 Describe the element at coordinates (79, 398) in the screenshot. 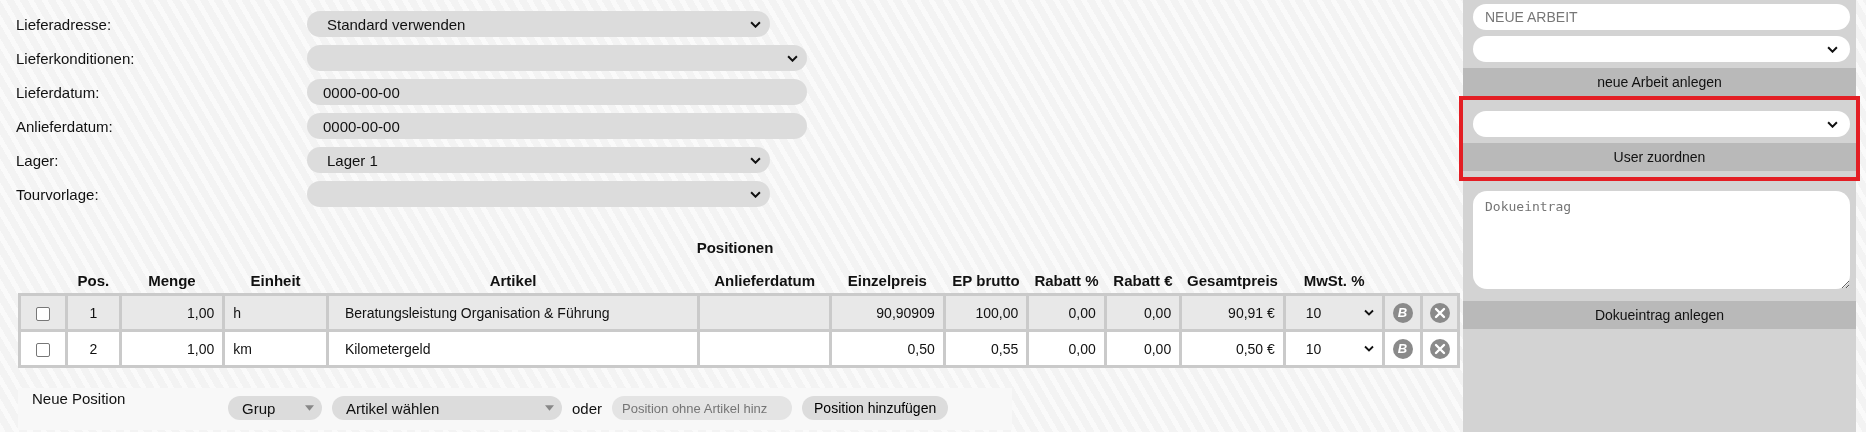

I see `section-label: Neue Position` at that location.